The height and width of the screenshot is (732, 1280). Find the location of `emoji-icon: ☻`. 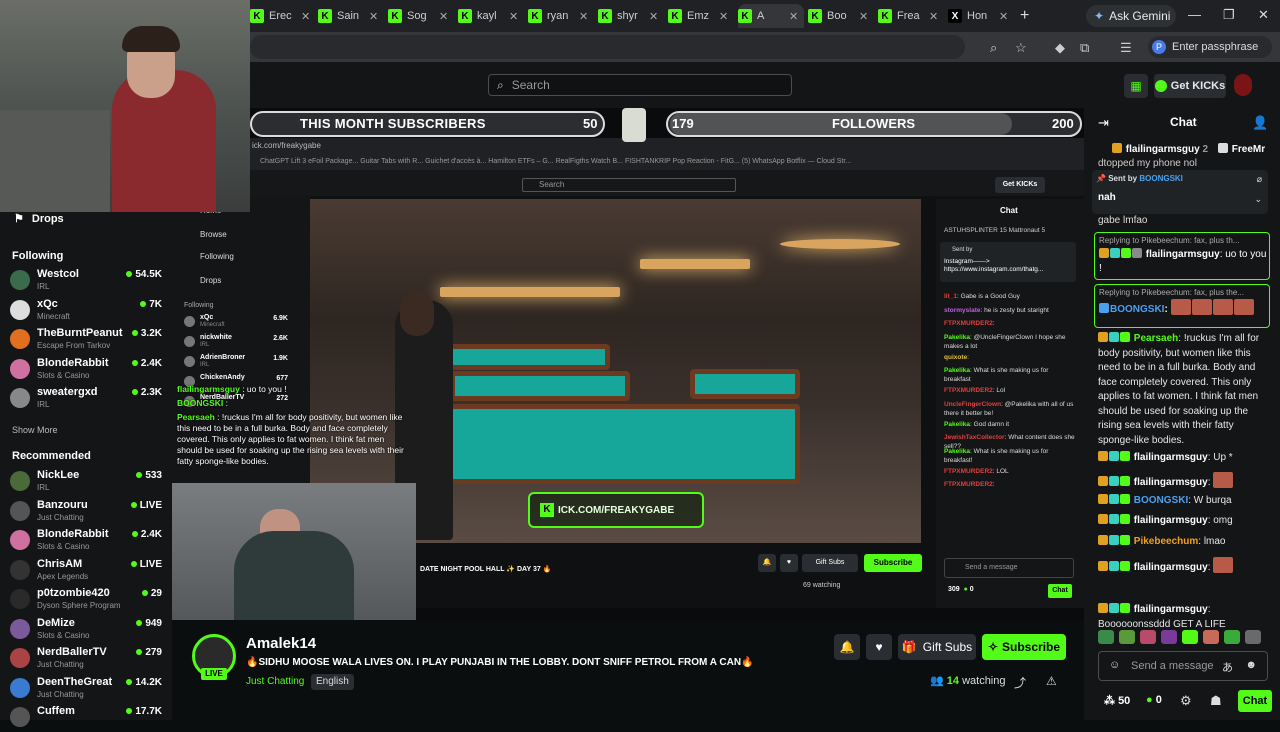

emoji-icon: ☻ is located at coordinates (1251, 665).